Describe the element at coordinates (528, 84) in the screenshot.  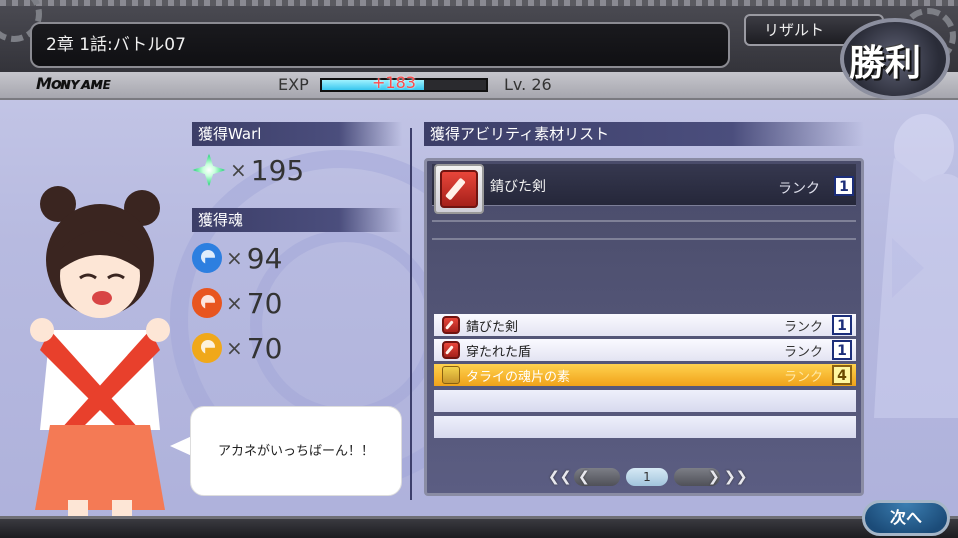
I see `player-level: Lv. 26` at that location.